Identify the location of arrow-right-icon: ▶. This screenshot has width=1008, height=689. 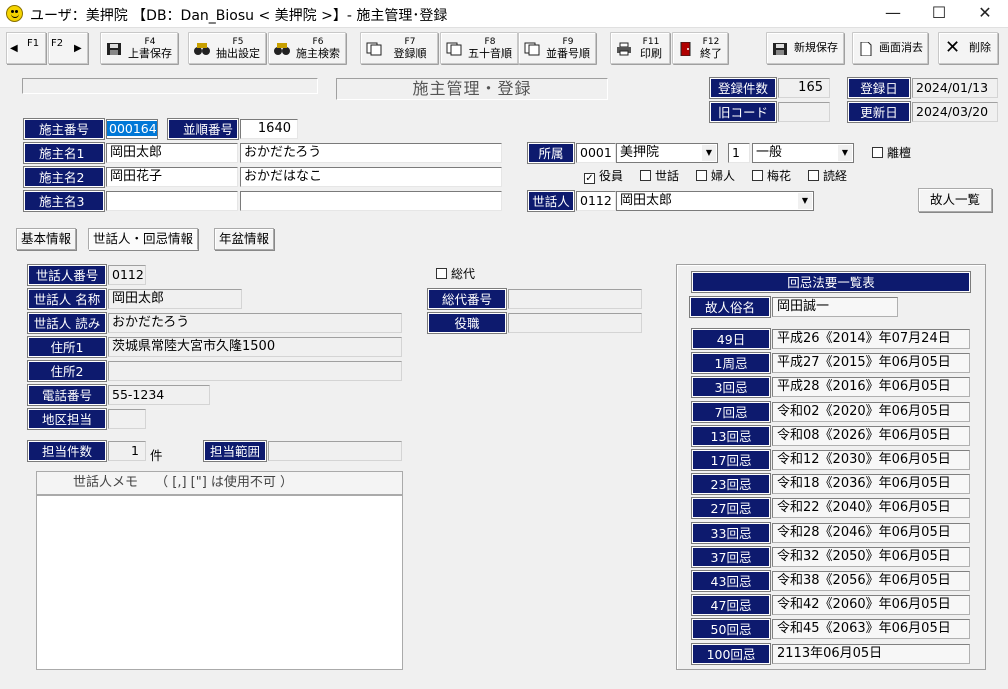
(78, 48).